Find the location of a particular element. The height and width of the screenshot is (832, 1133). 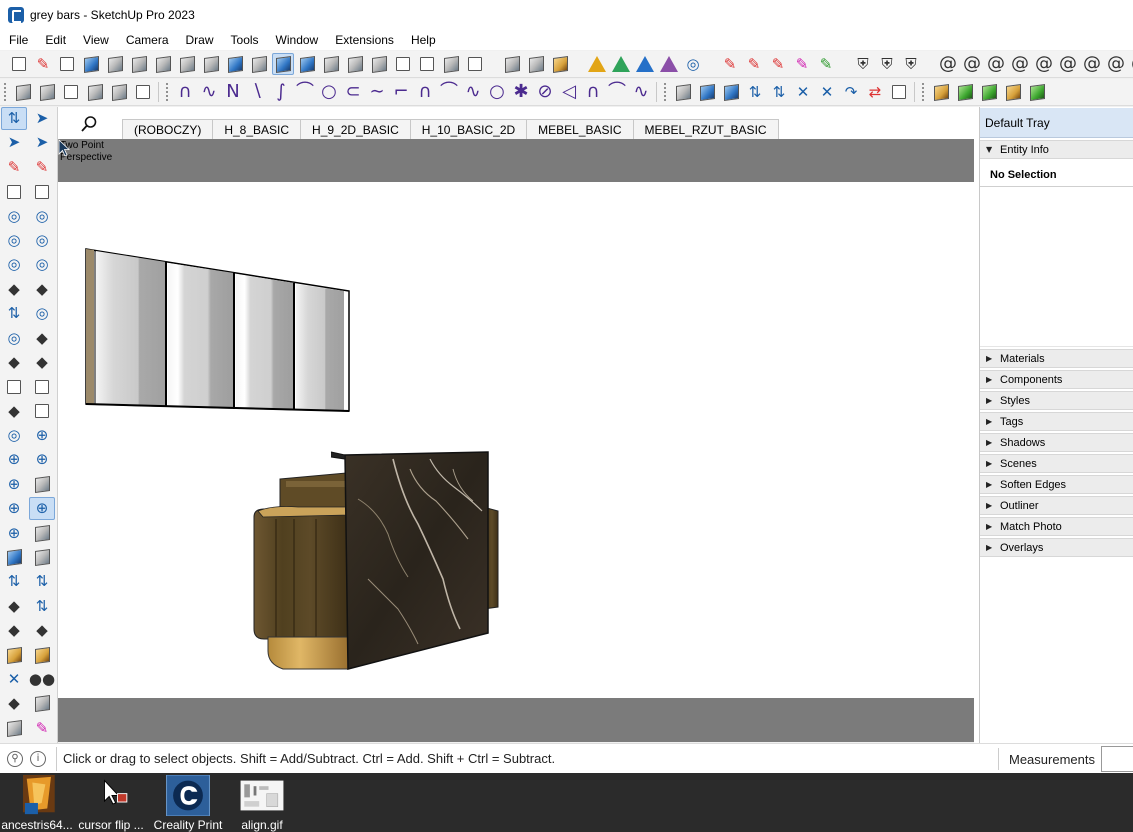

spiral-9-button: @ is located at coordinates (1131, 64).